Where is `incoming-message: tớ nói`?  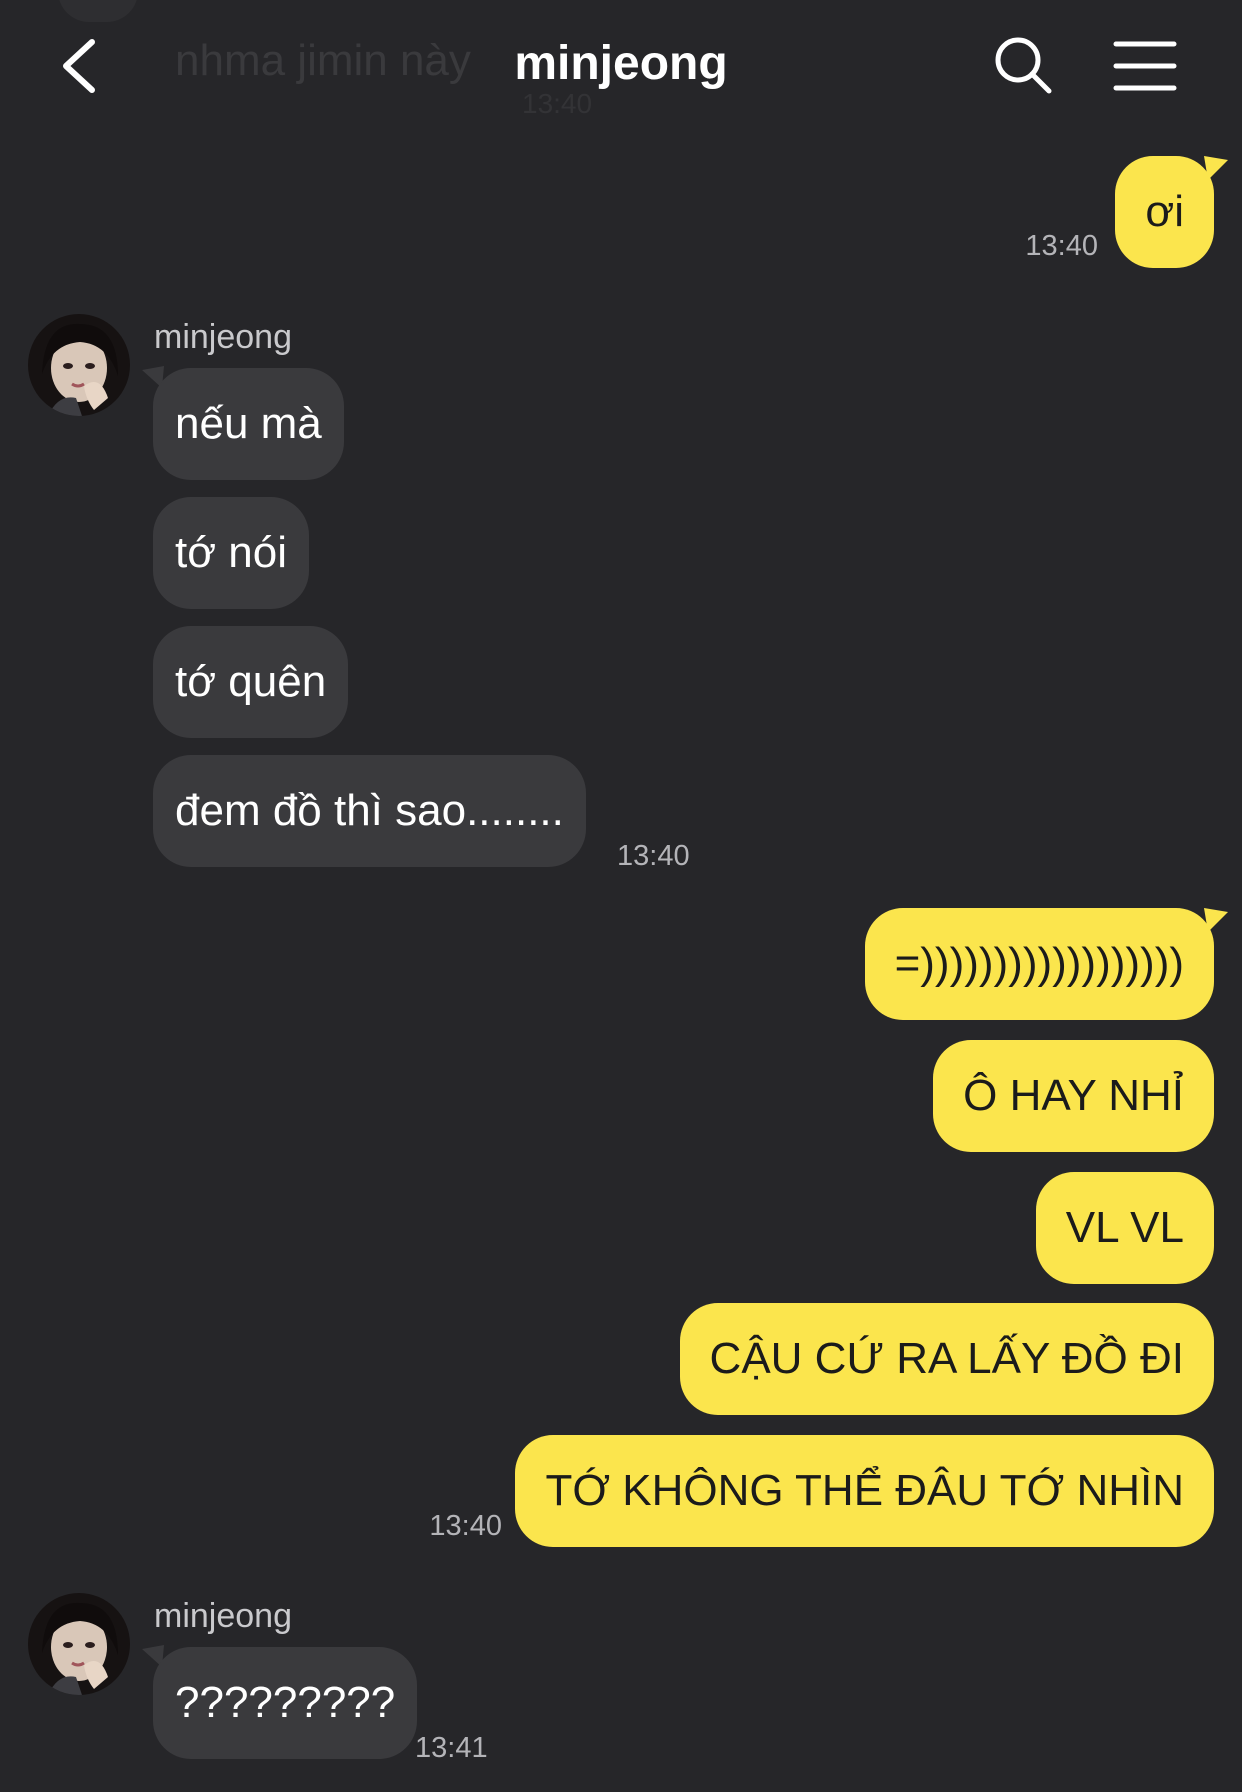 incoming-message: tớ nói is located at coordinates (231, 553).